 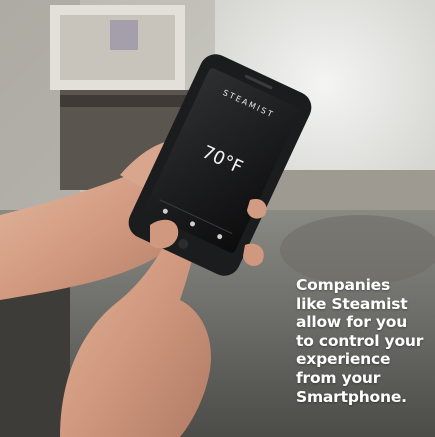 I want to click on caption-line: like Steamist, so click(x=352, y=303).